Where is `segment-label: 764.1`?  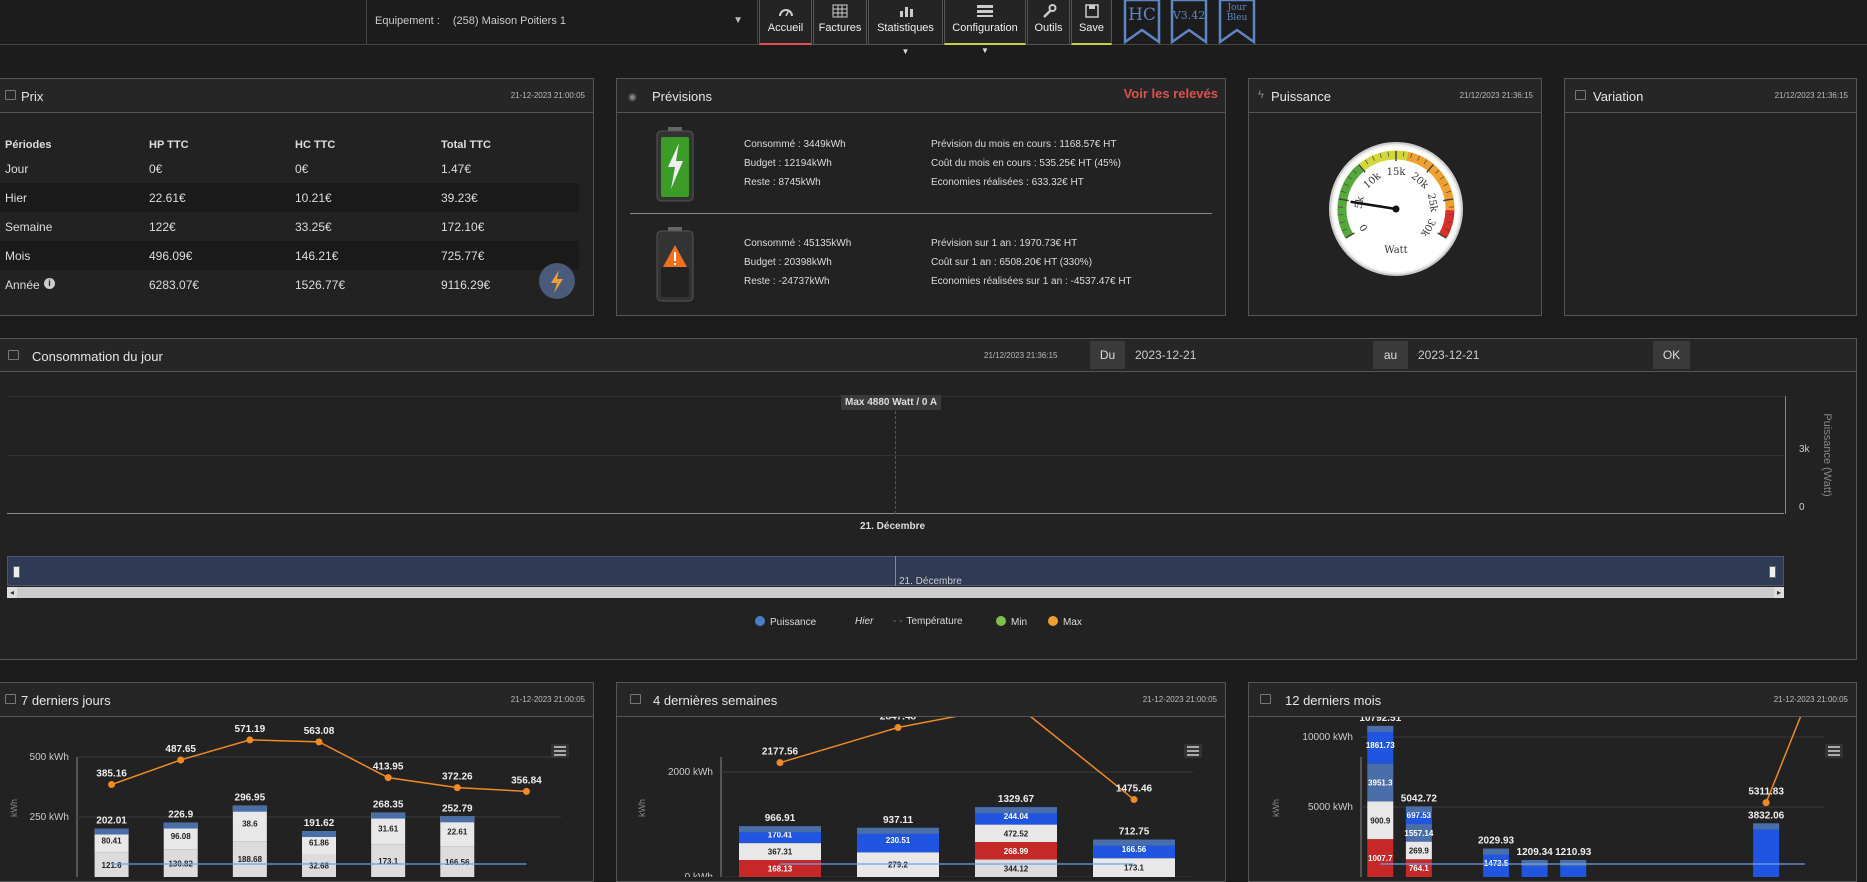
segment-label: 764.1 is located at coordinates (1419, 868).